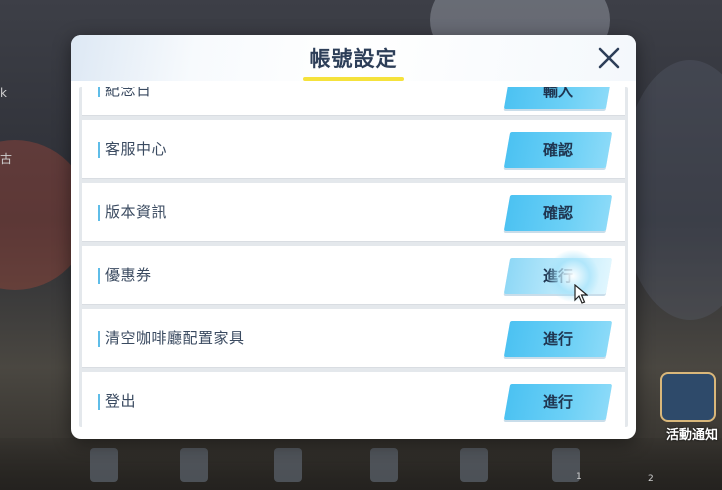 The height and width of the screenshot is (490, 722). What do you see at coordinates (128, 275) in the screenshot?
I see `settings-row-label: 優惠券` at bounding box center [128, 275].